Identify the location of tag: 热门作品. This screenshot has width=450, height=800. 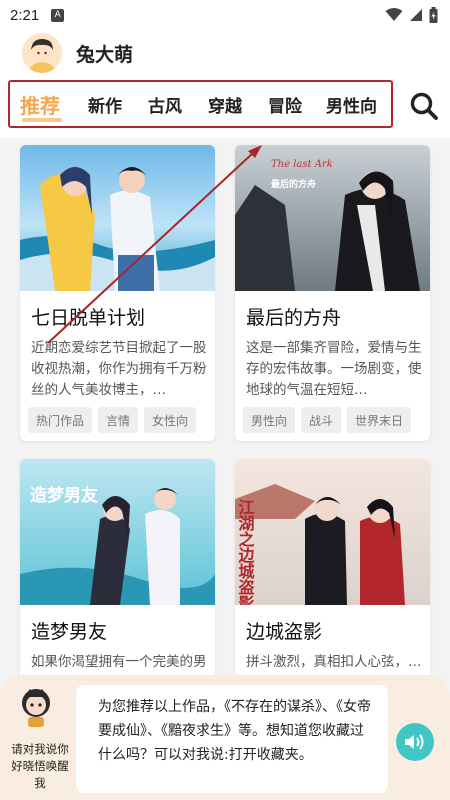
(60, 420).